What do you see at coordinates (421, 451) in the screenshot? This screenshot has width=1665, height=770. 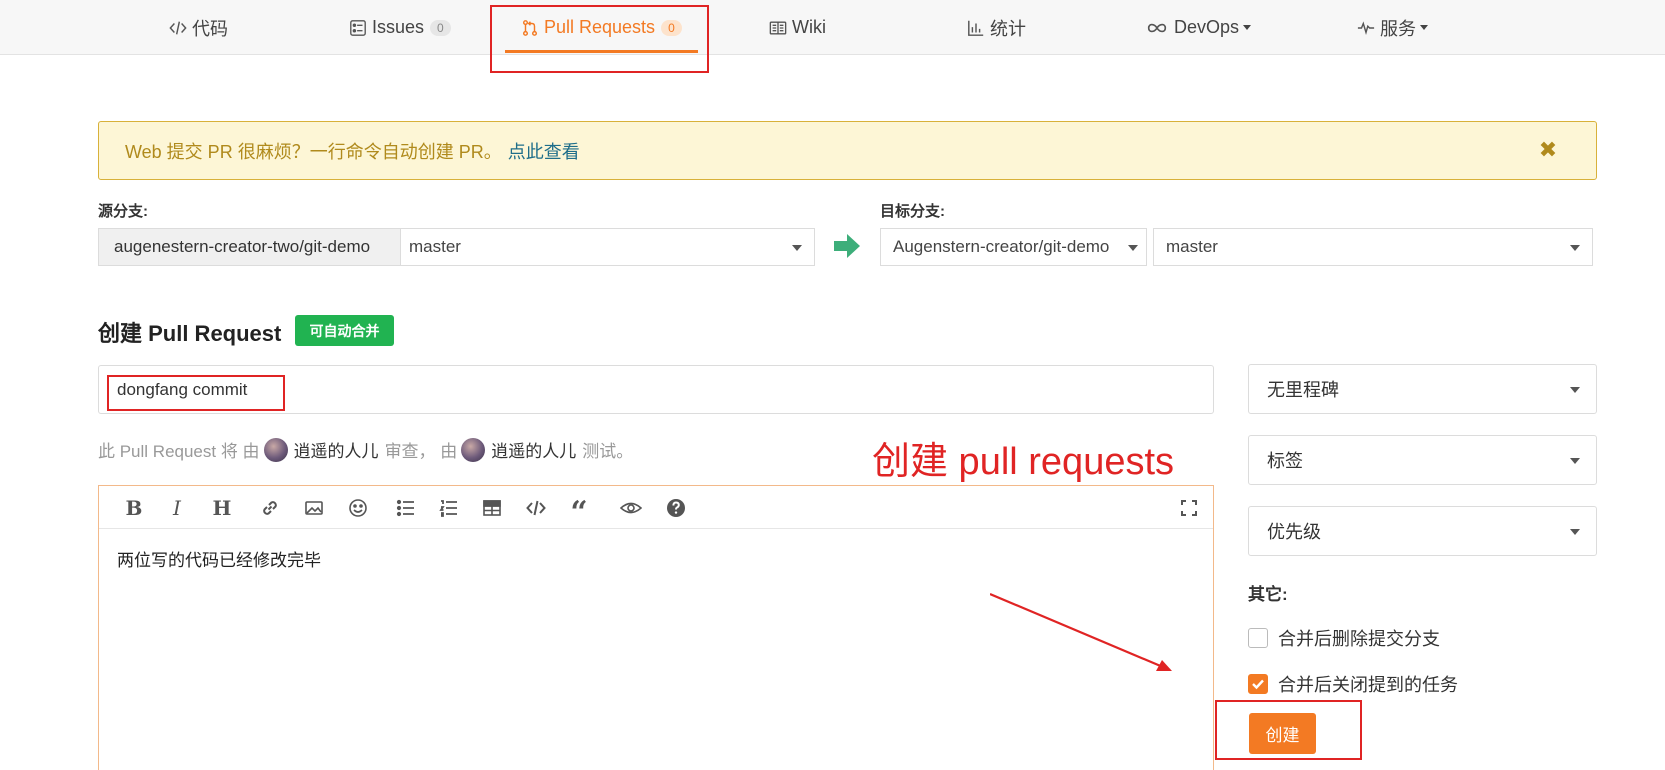 I see `reviewer-suffix: 审查， 由` at bounding box center [421, 451].